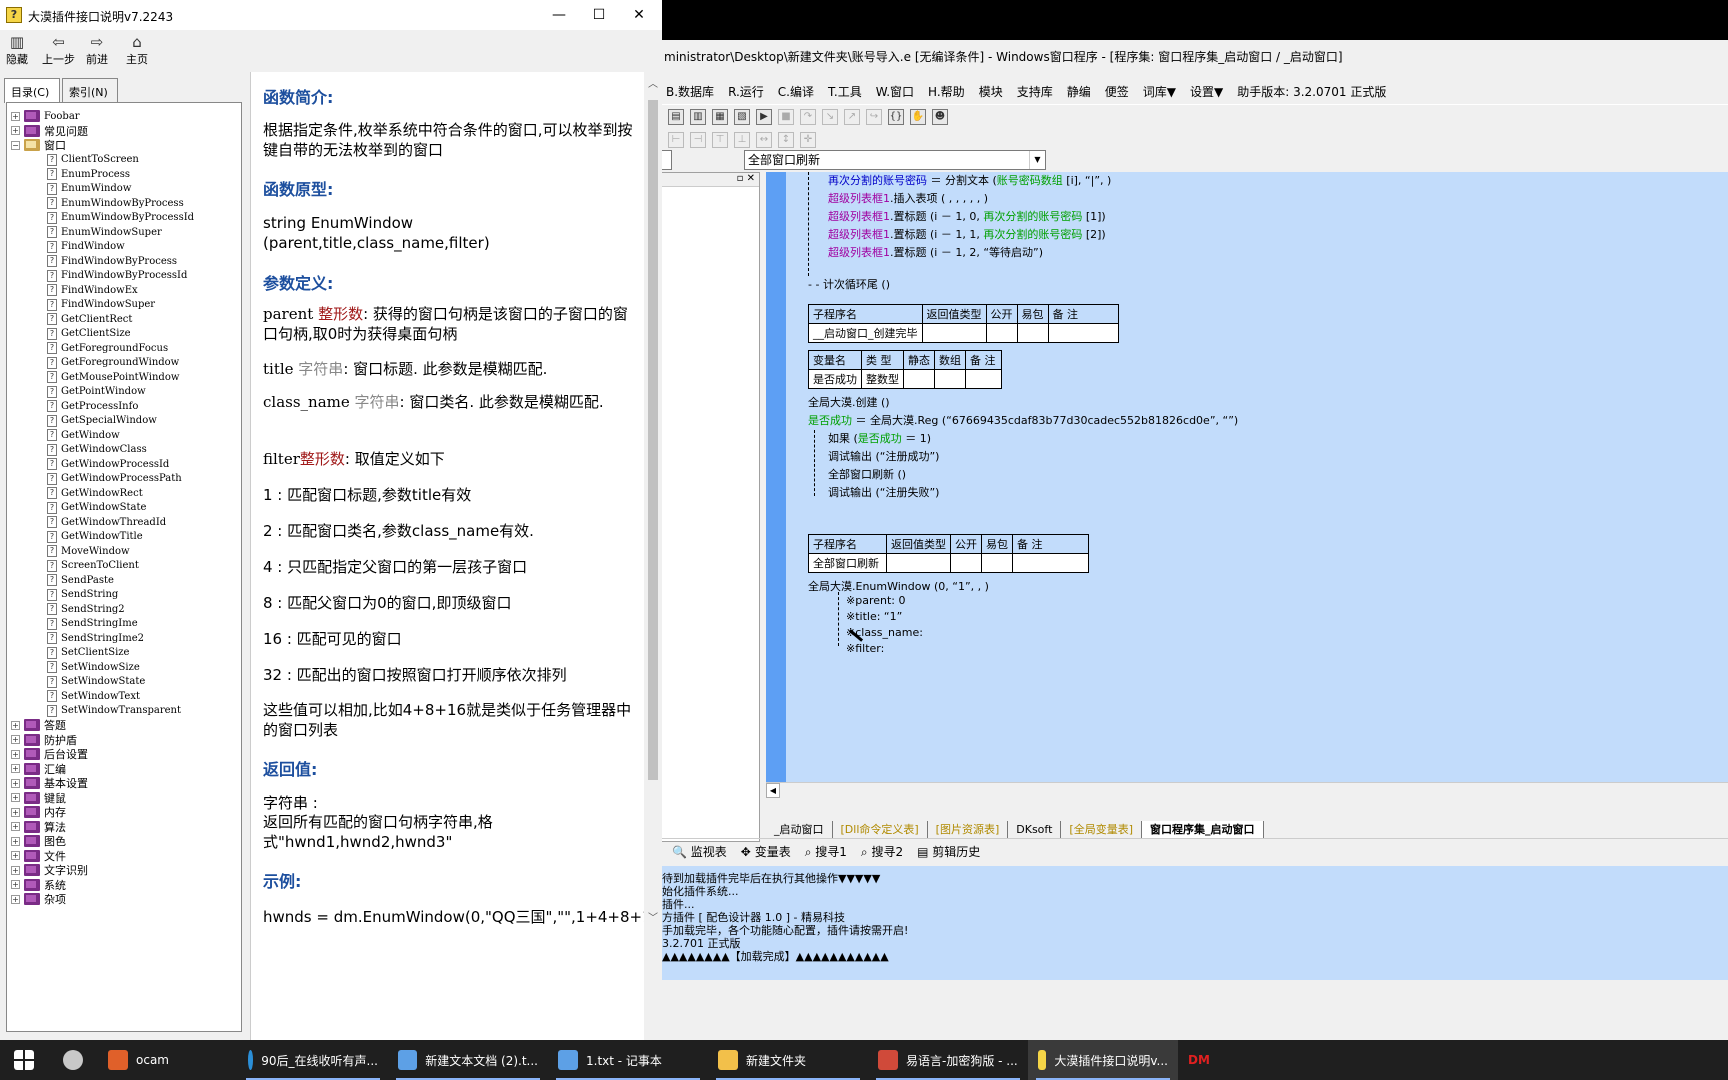 The image size is (1728, 1080). What do you see at coordinates (1037, 160) in the screenshot?
I see `chevron-down-icon: ▼` at bounding box center [1037, 160].